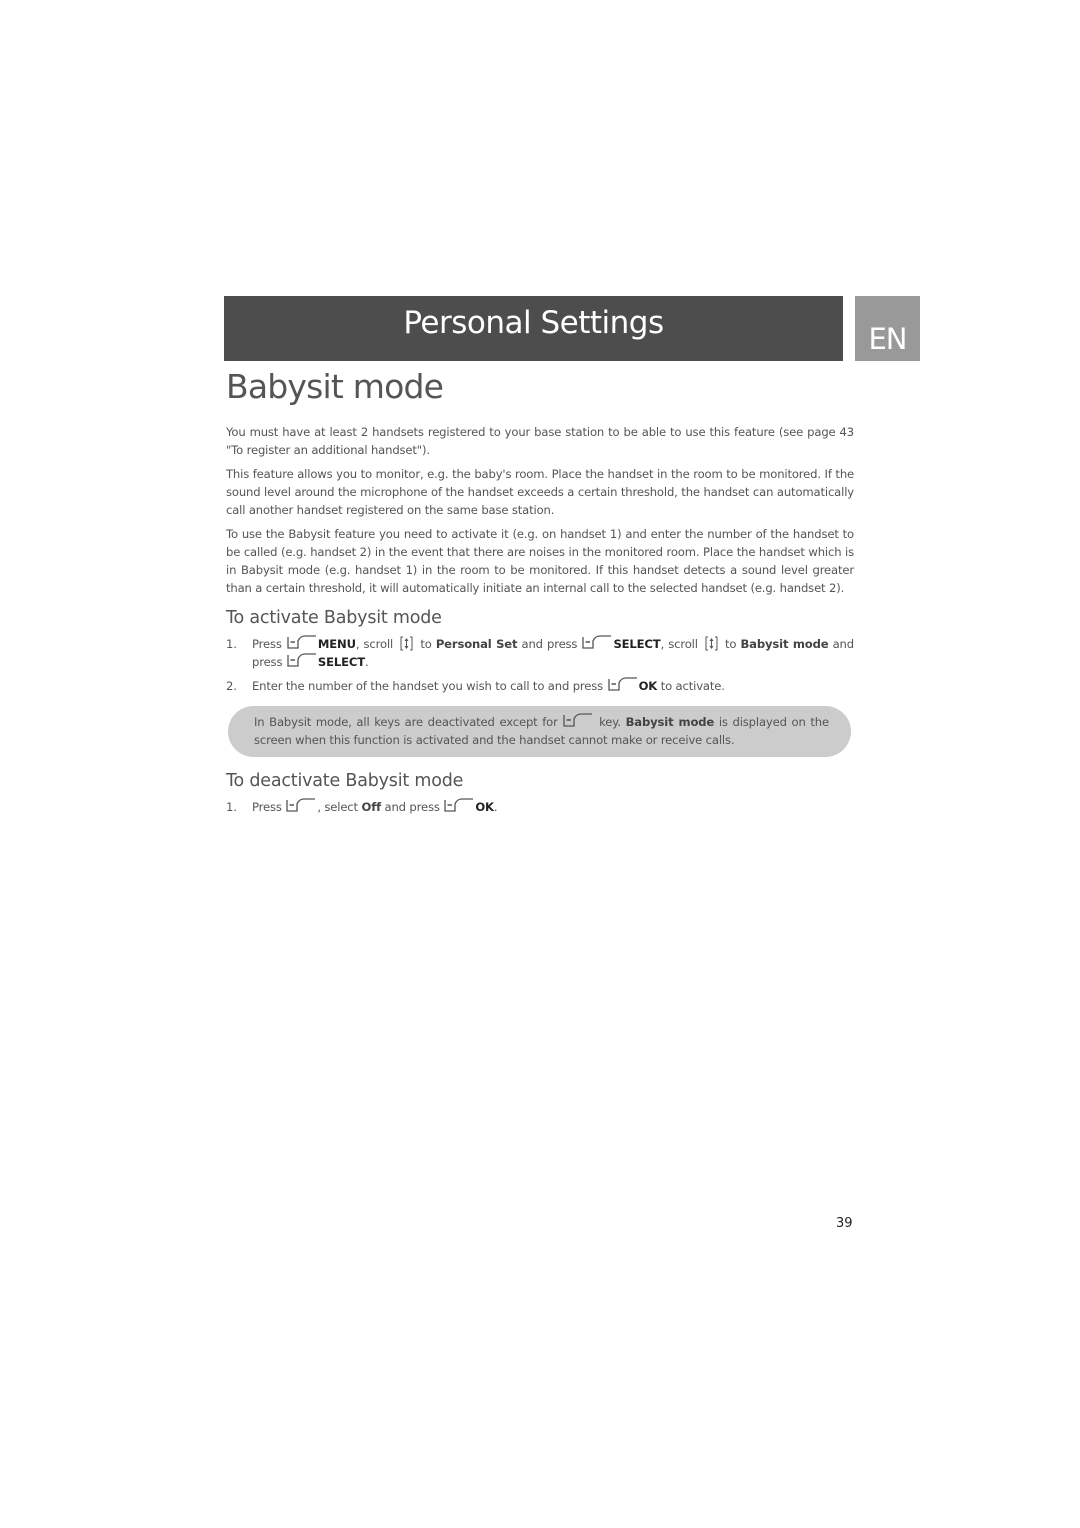 Image resolution: width=1080 pixels, height=1528 pixels. I want to click on page-number: 39, so click(844, 1223).